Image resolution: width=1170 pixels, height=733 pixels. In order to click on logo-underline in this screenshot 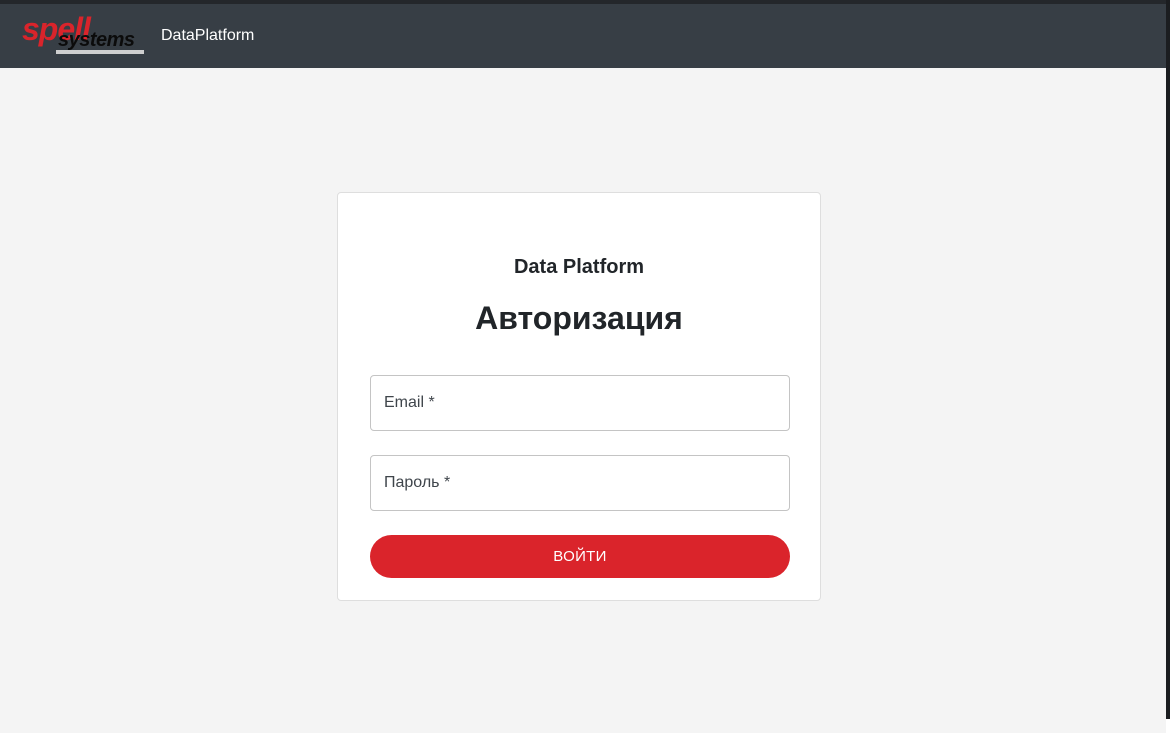, I will do `click(100, 52)`.